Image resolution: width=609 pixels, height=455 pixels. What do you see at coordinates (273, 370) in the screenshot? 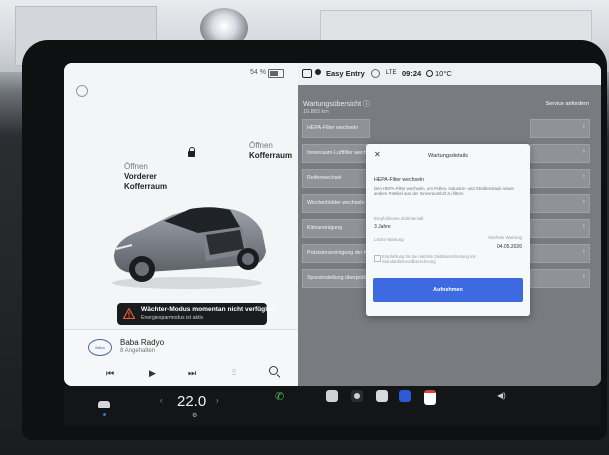
I see `search-icon` at bounding box center [273, 370].